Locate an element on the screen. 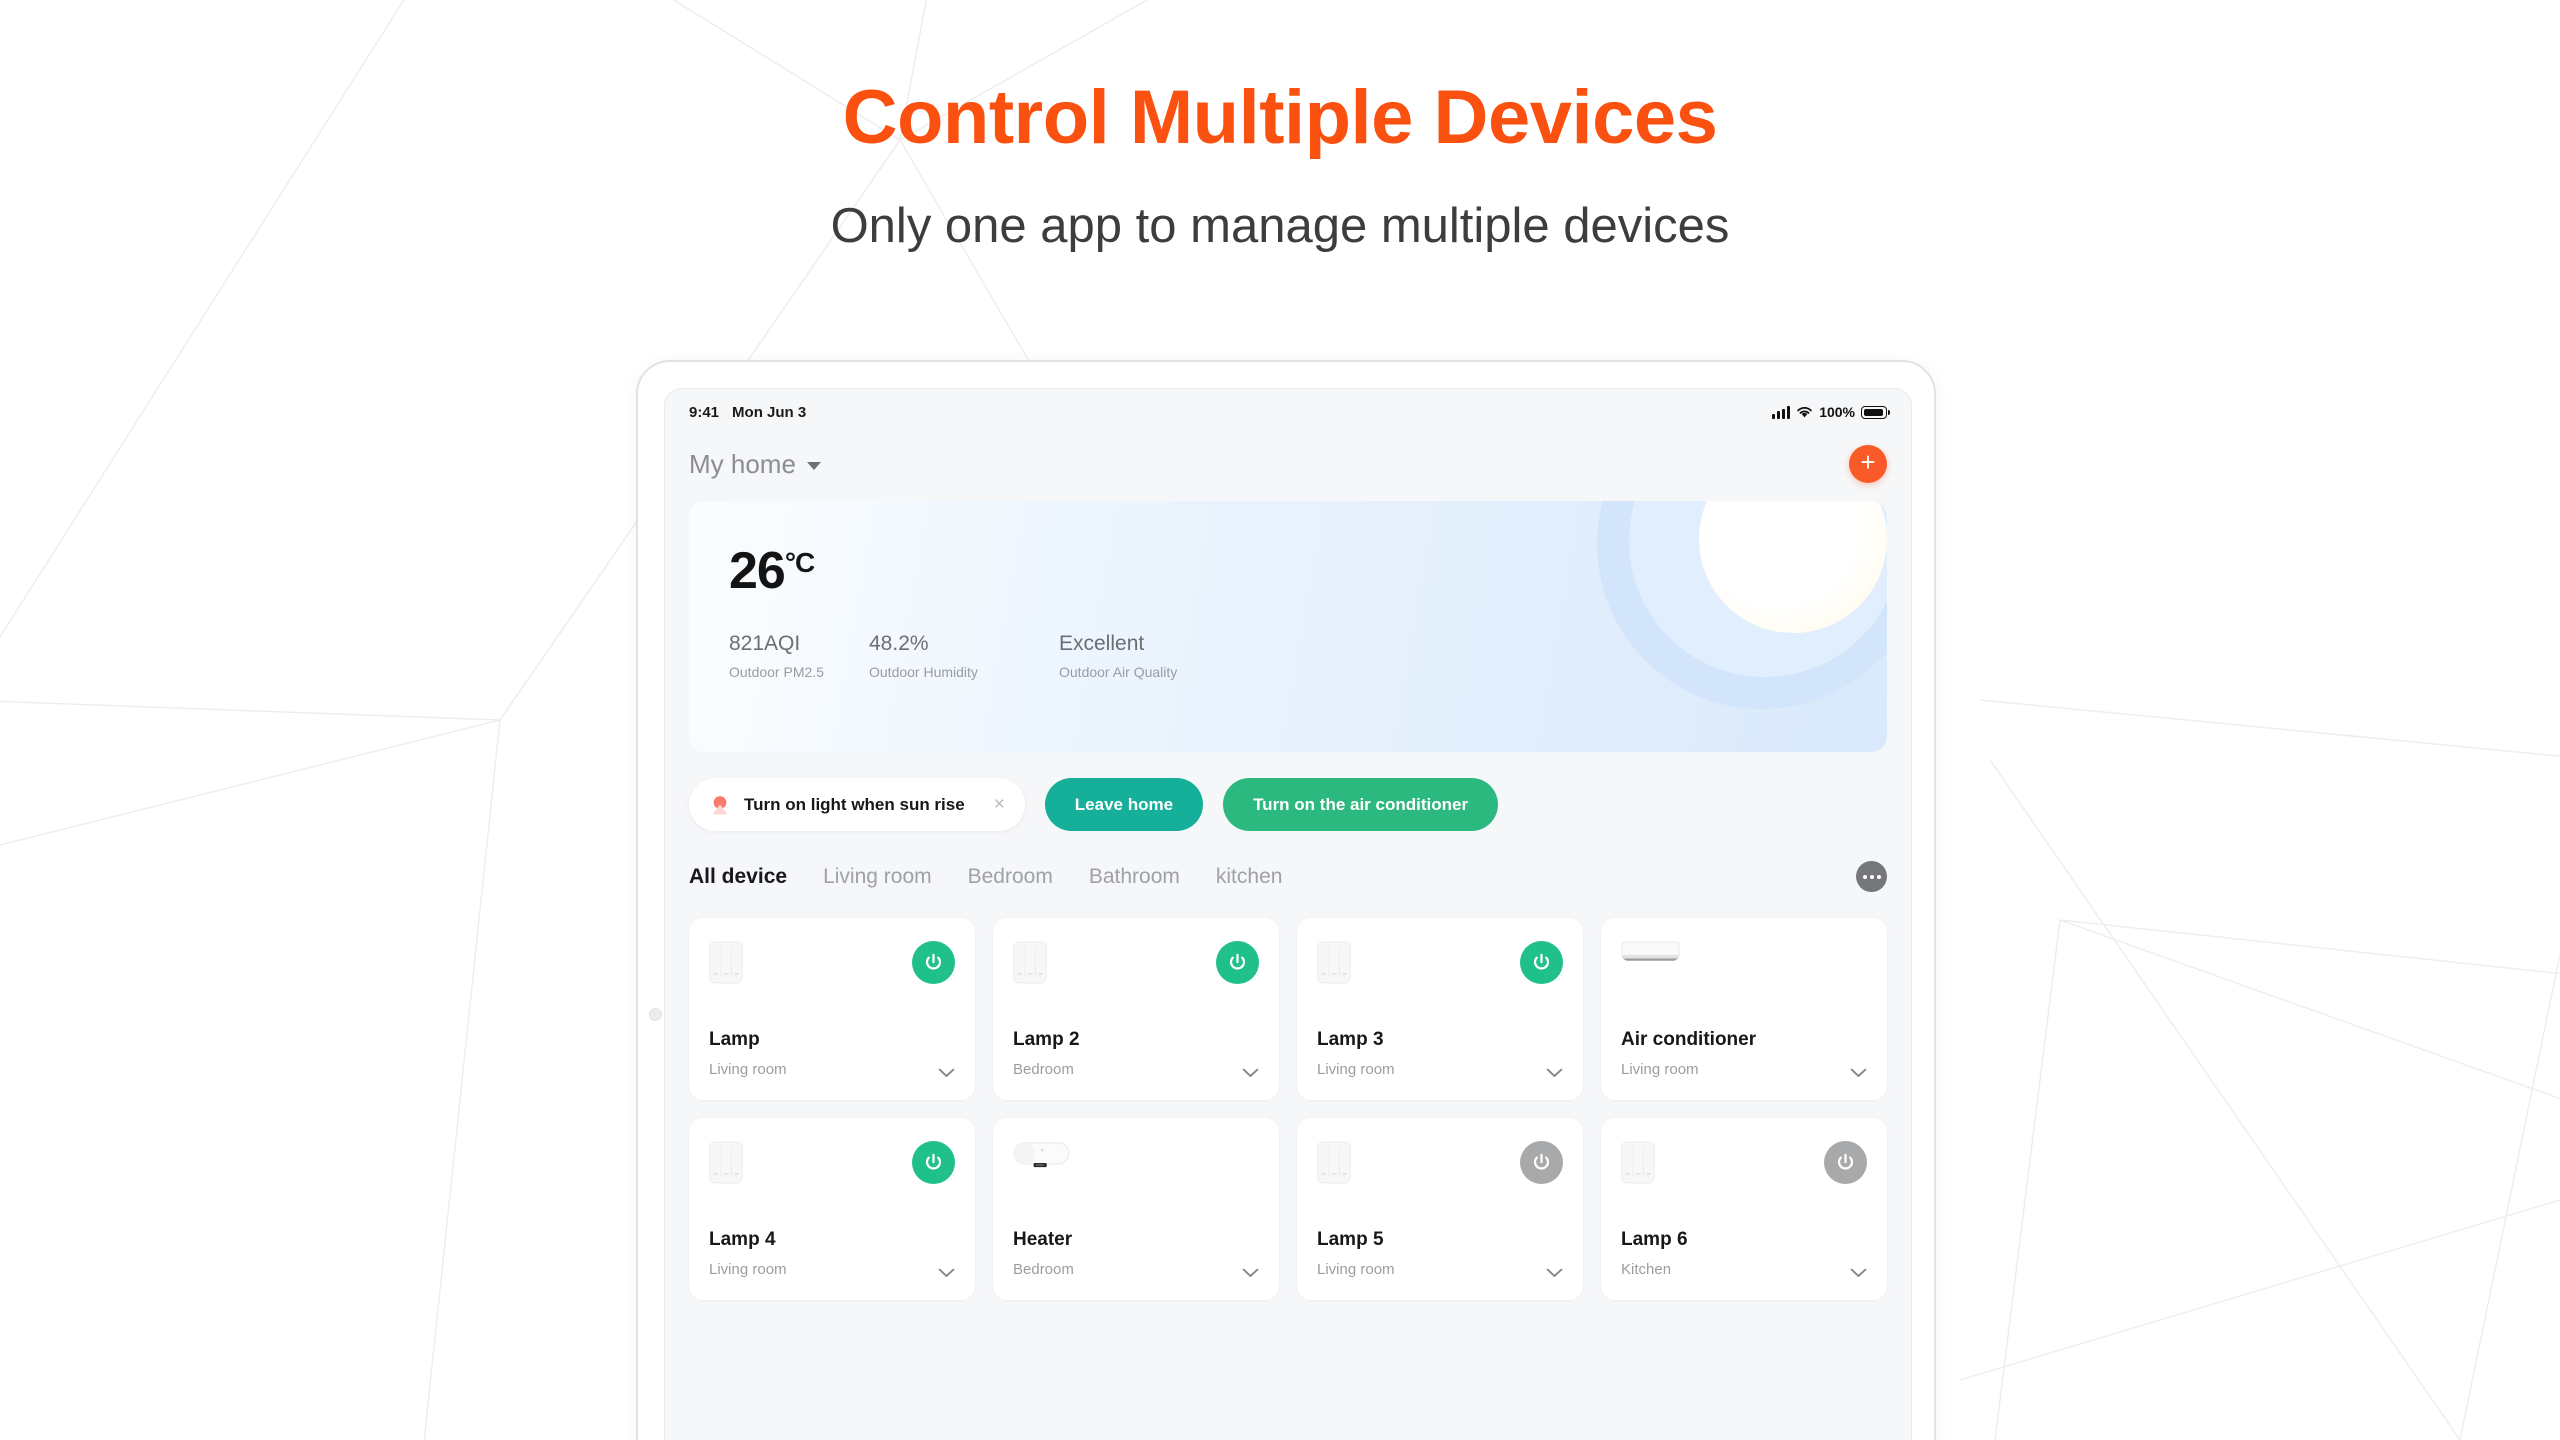 The image size is (2560, 1440). scene-chip-leave-home: Leave home is located at coordinates (1124, 804).